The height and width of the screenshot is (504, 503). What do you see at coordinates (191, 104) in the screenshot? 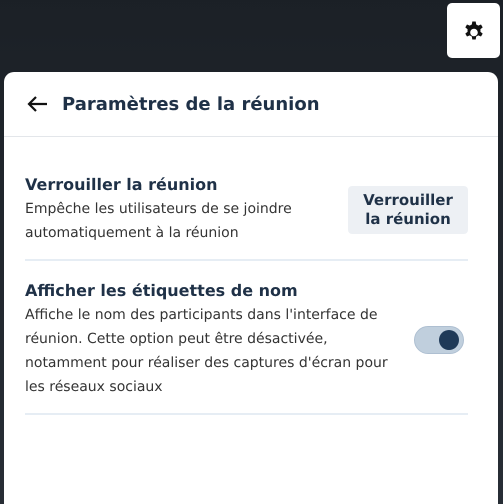
I see `panel-title: Paramètres de la réunion` at bounding box center [191, 104].